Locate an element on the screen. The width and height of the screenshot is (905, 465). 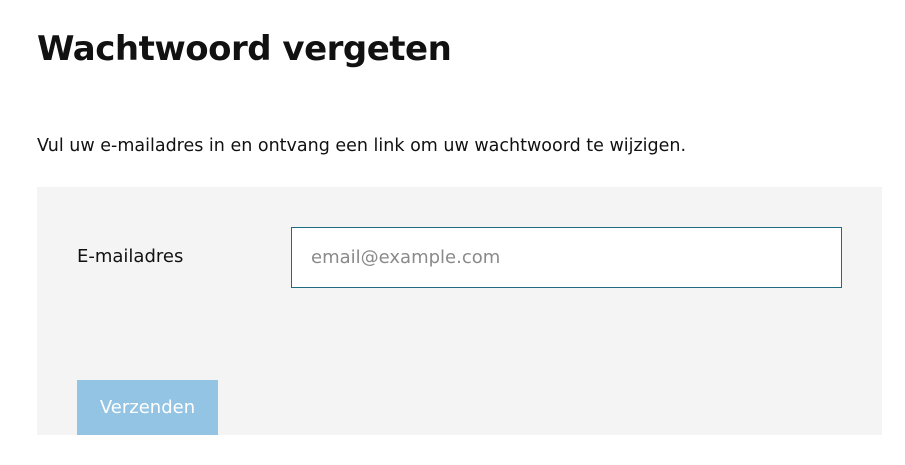
email-label: E-mailadres is located at coordinates (130, 256).